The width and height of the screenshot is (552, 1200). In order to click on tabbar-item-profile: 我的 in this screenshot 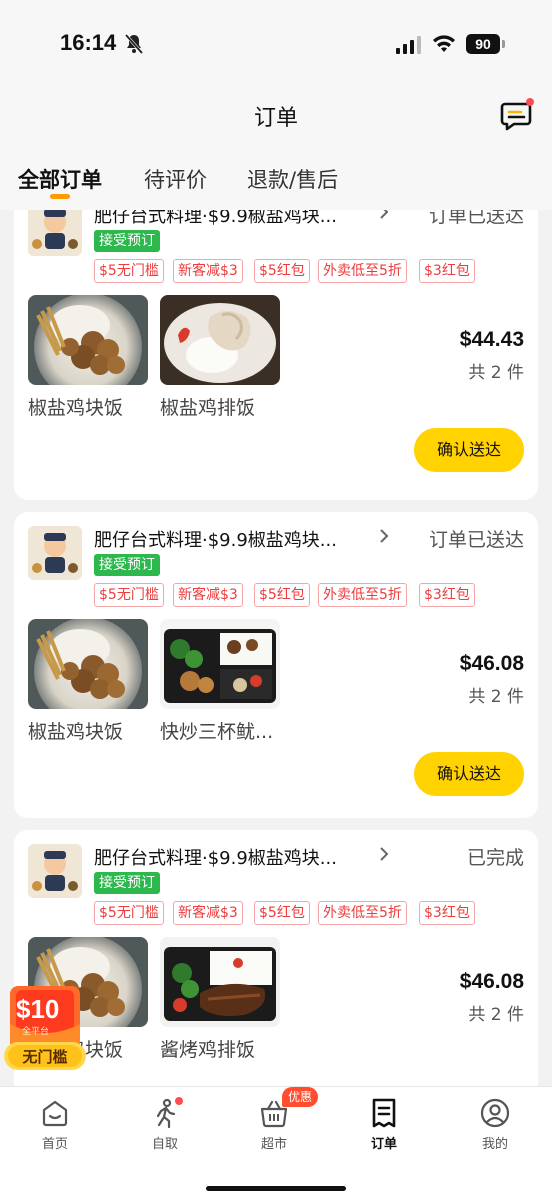, I will do `click(495, 1124)`.